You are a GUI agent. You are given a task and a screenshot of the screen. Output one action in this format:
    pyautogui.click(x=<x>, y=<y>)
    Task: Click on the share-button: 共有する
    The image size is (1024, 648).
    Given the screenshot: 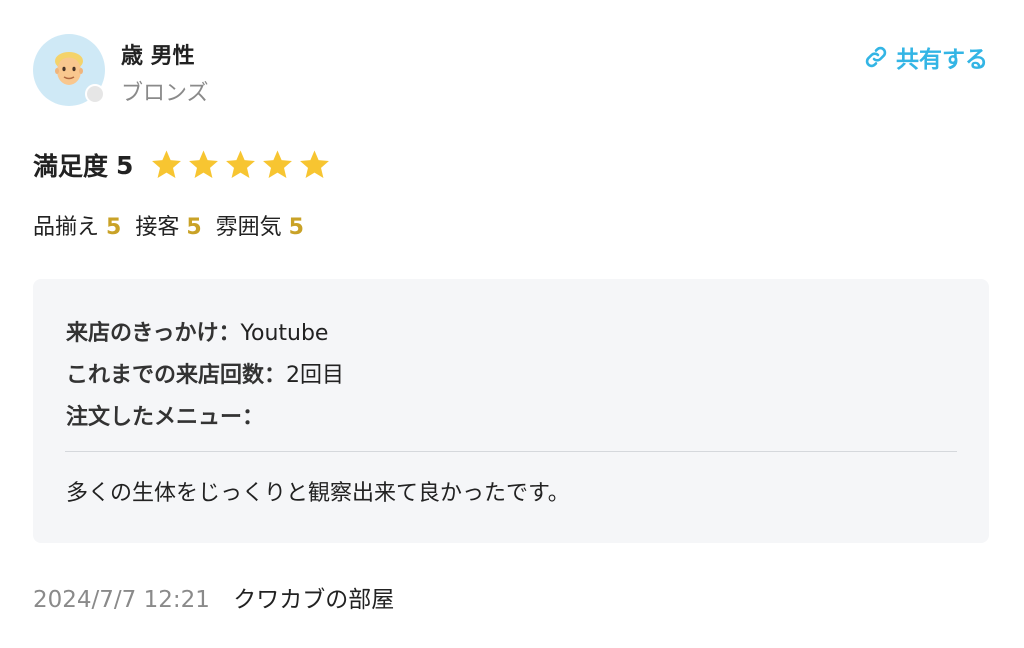 What is the action you would take?
    pyautogui.click(x=926, y=57)
    